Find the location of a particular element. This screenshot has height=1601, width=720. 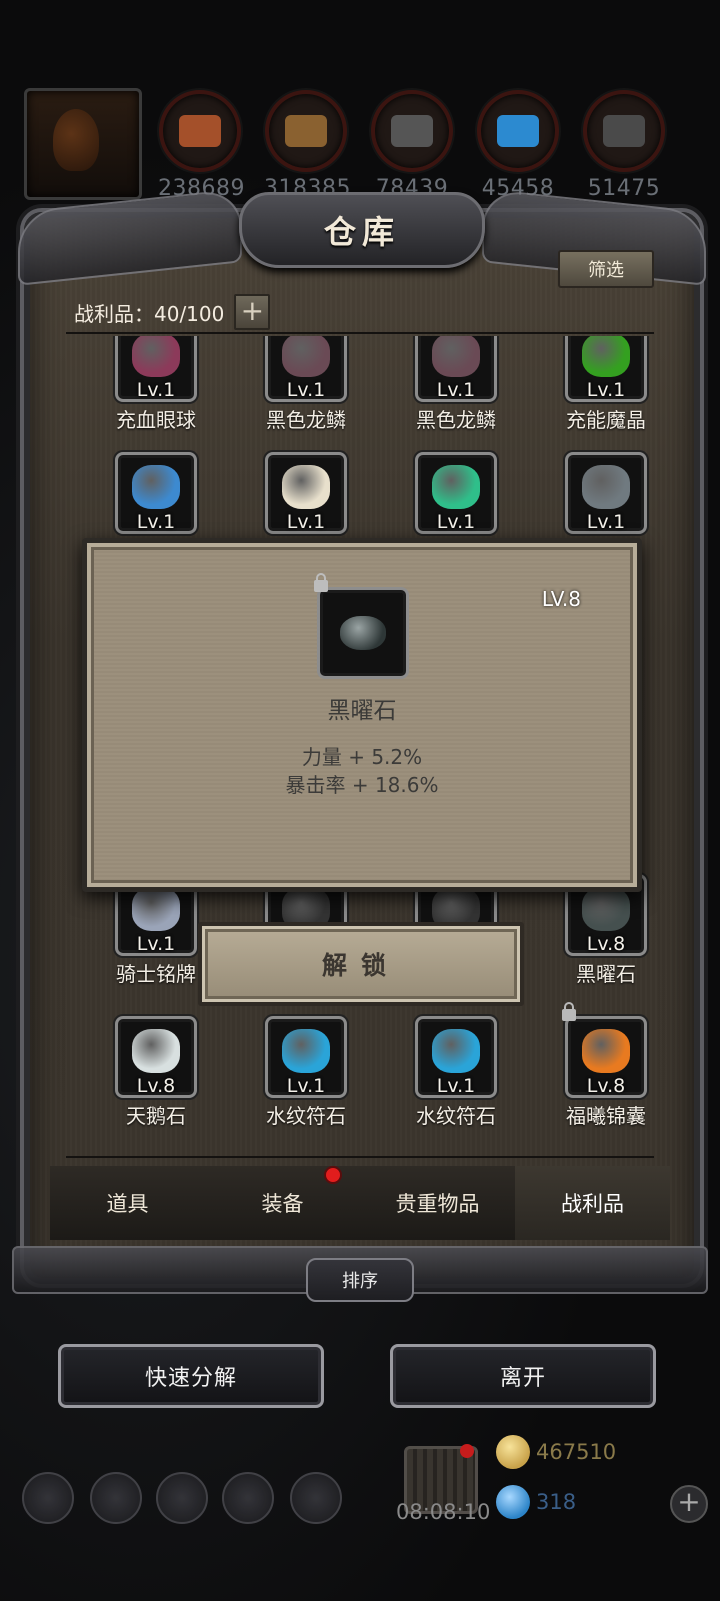

tab-label: 道具 is located at coordinates (127, 1204).